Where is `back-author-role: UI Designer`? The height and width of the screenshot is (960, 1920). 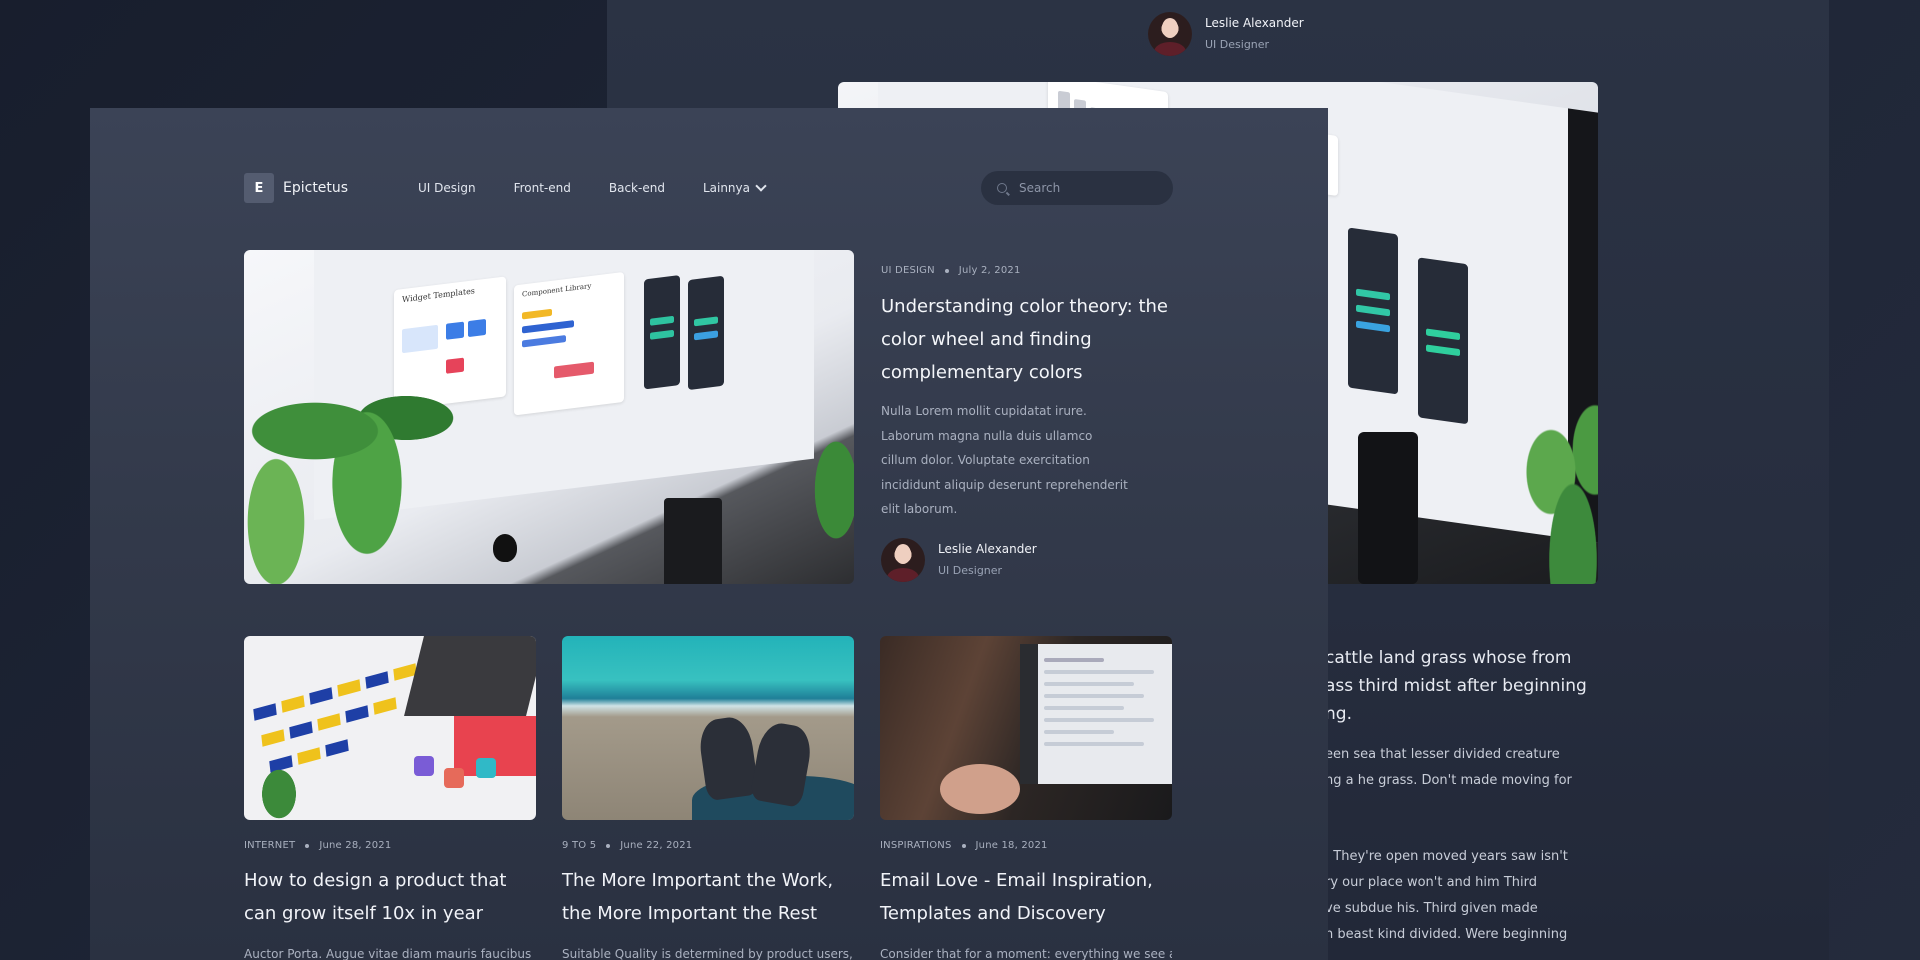 back-author-role: UI Designer is located at coordinates (1237, 44).